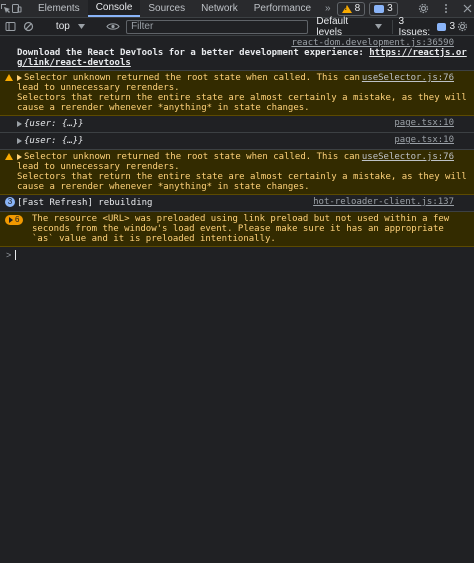  What do you see at coordinates (59, 8) in the screenshot?
I see `tab-elements: Elements` at bounding box center [59, 8].